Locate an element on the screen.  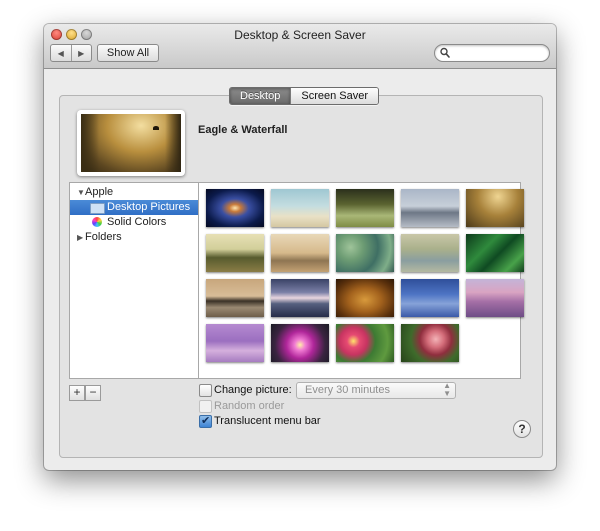
back-forward-control: ◀ ▶ is located at coordinates (71, 53).